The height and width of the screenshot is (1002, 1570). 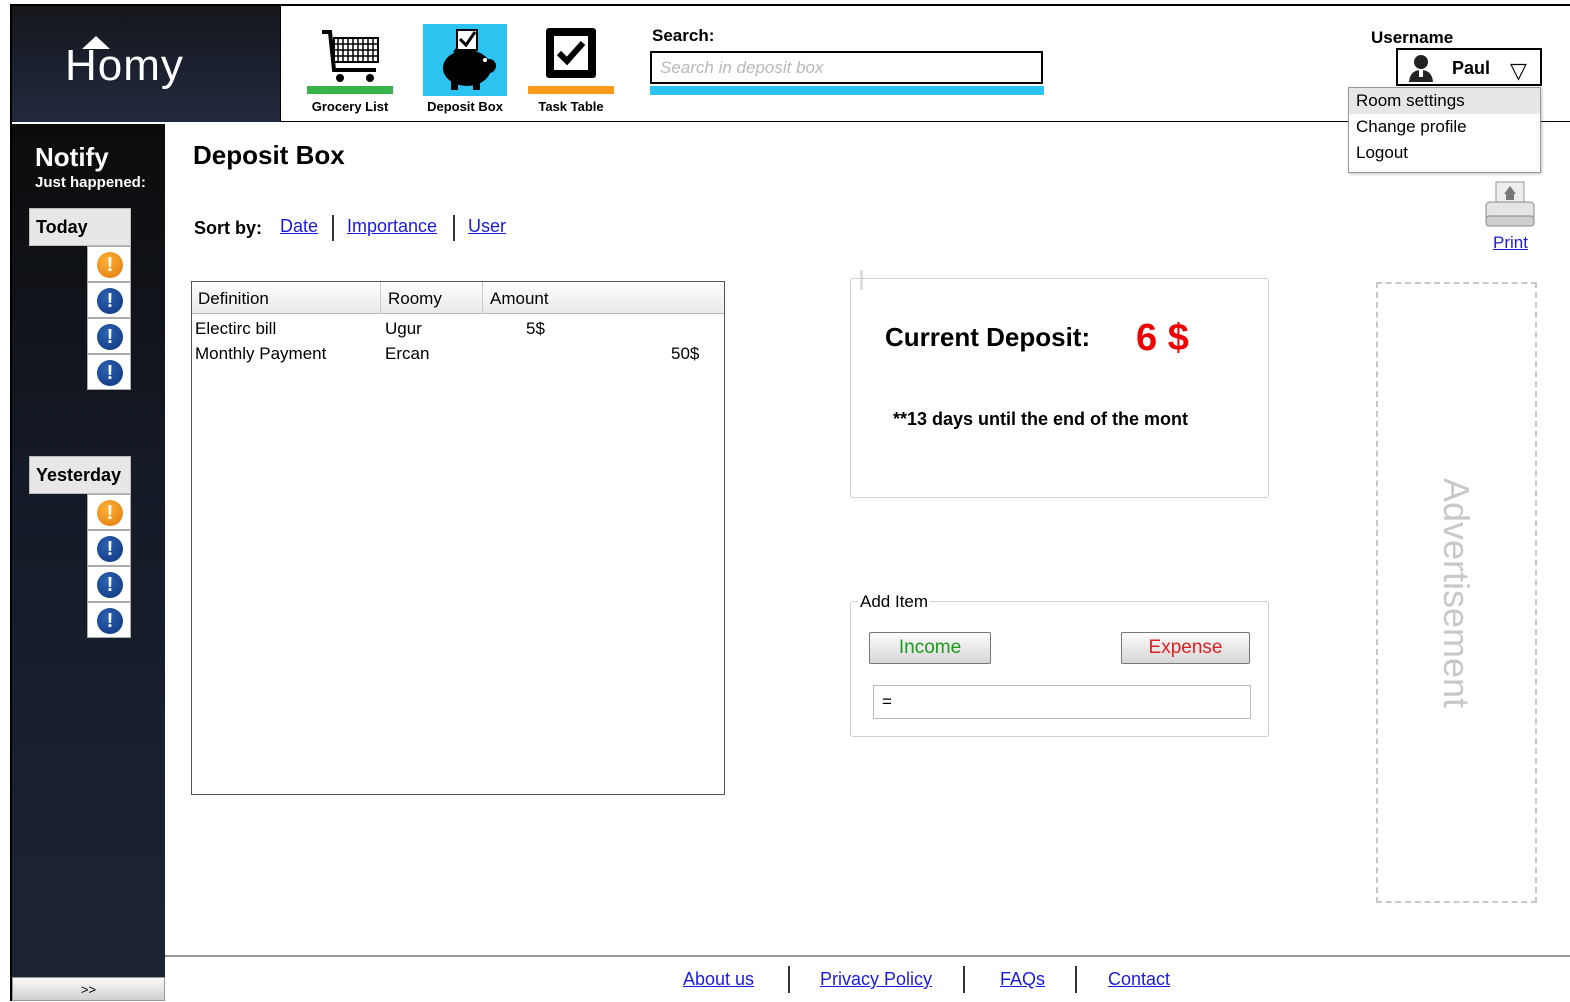 What do you see at coordinates (930, 648) in the screenshot?
I see `income-button: Income` at bounding box center [930, 648].